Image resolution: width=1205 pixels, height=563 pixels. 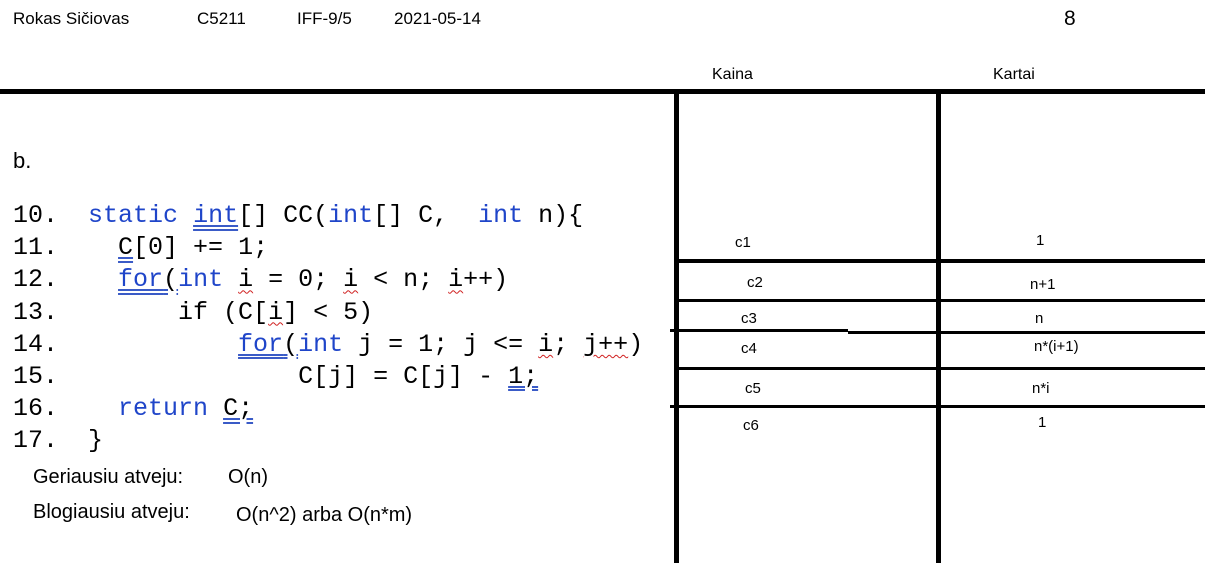 I want to click on header-divider, so click(x=602, y=91).